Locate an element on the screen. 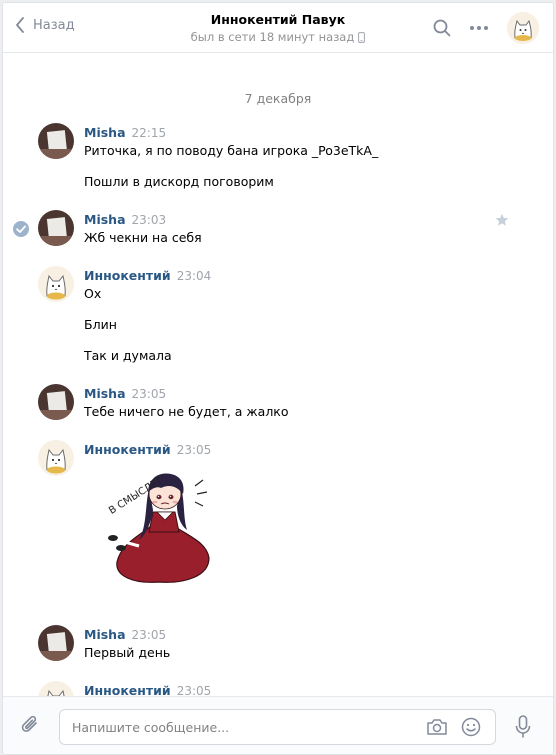 The height and width of the screenshot is (755, 556). message-composer is located at coordinates (278, 725).